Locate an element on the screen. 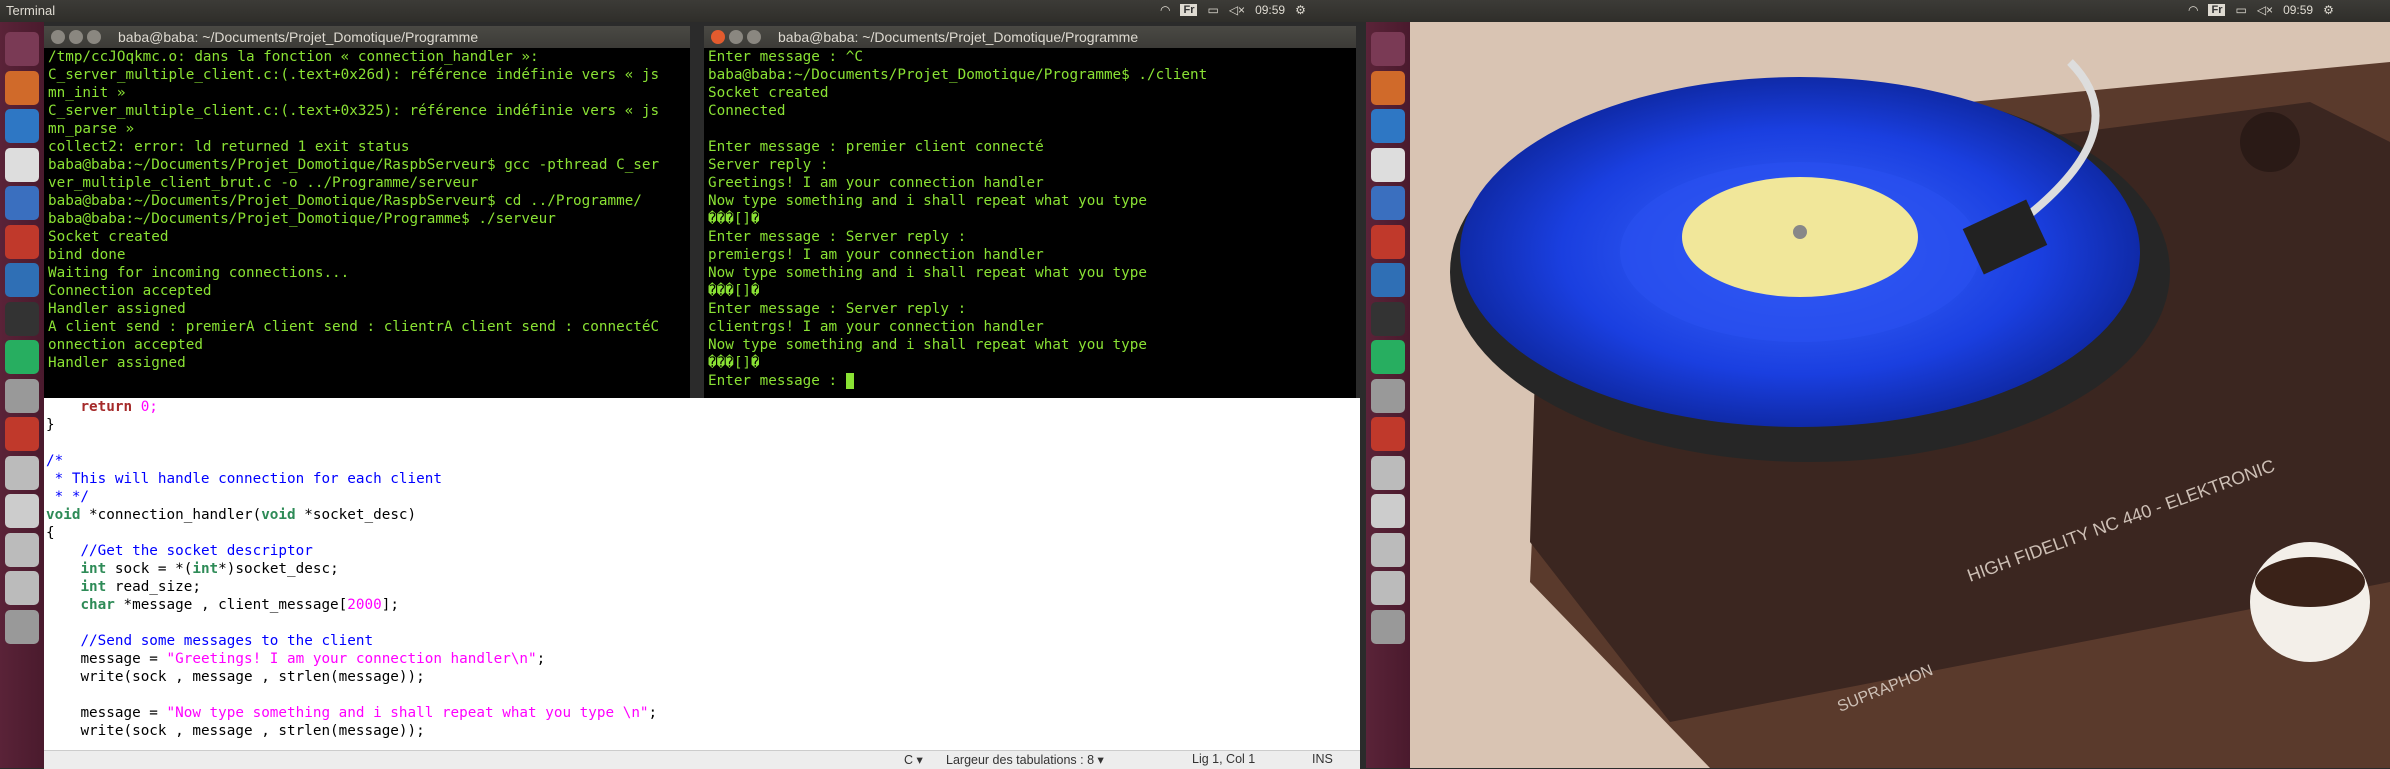  terminal-line: Handler assigned is located at coordinates (117, 363).